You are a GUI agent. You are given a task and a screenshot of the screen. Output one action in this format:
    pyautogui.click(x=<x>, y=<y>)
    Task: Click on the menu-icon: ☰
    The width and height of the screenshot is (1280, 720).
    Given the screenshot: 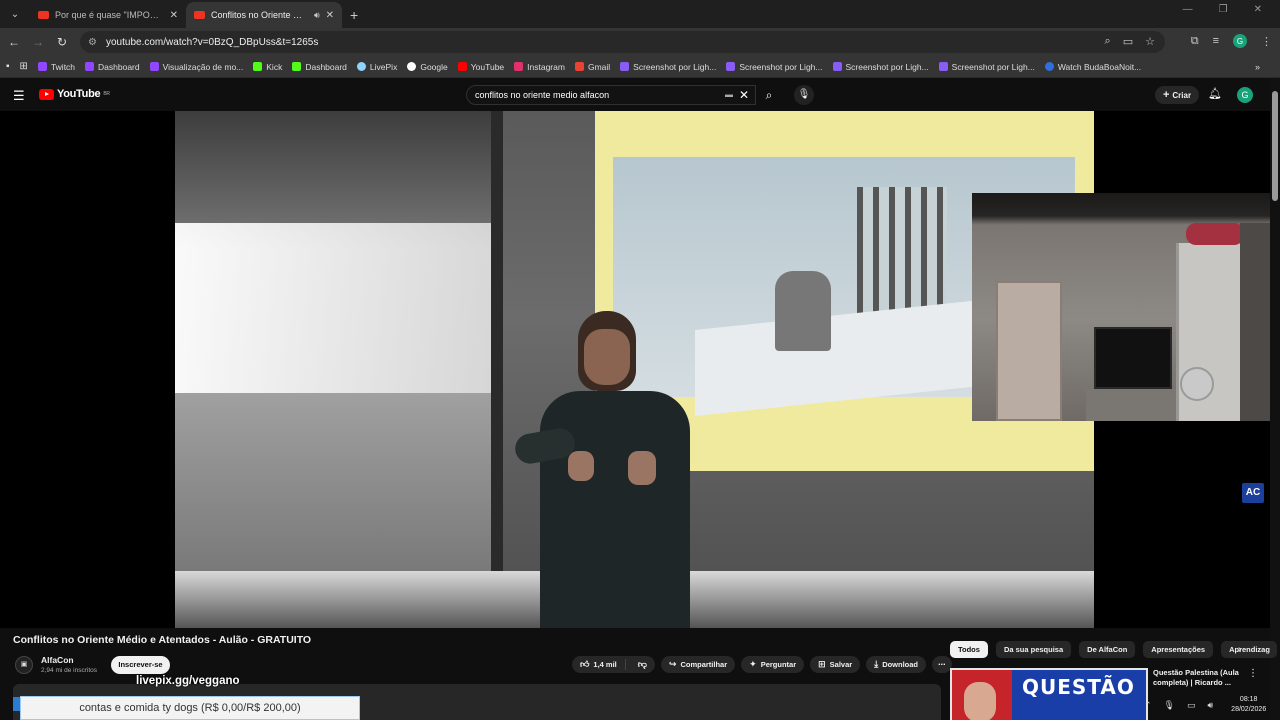 What is the action you would take?
    pyautogui.click(x=19, y=96)
    